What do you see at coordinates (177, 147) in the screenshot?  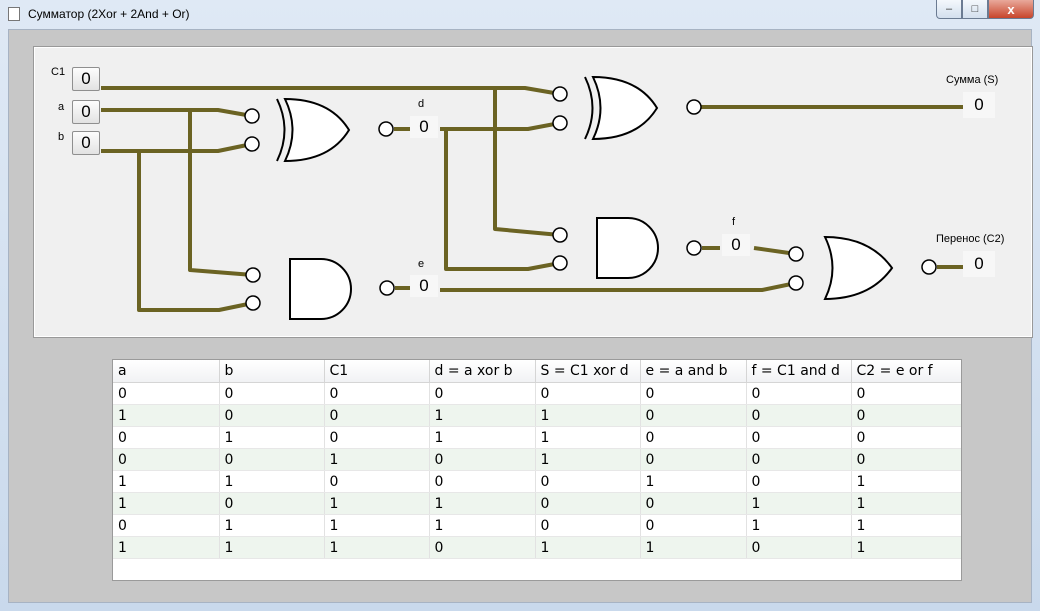 I see `wire-b-main` at bounding box center [177, 147].